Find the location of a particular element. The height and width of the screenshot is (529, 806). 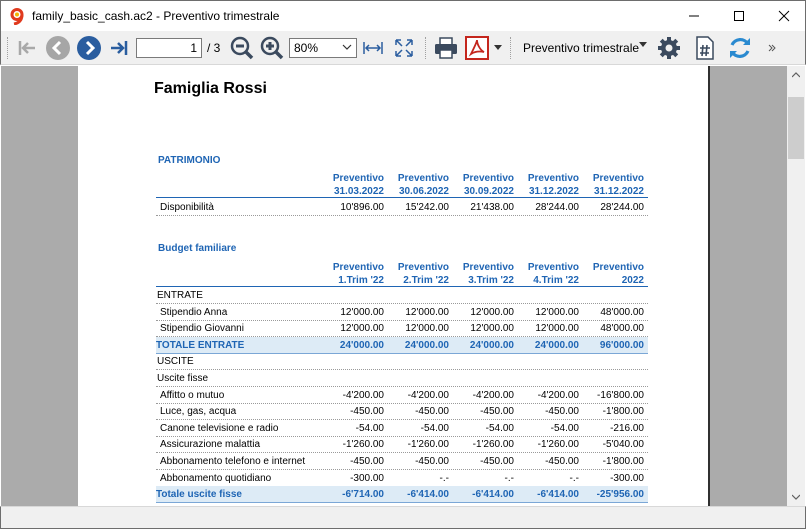

budget-heading: Budget familiare is located at coordinates (197, 248).